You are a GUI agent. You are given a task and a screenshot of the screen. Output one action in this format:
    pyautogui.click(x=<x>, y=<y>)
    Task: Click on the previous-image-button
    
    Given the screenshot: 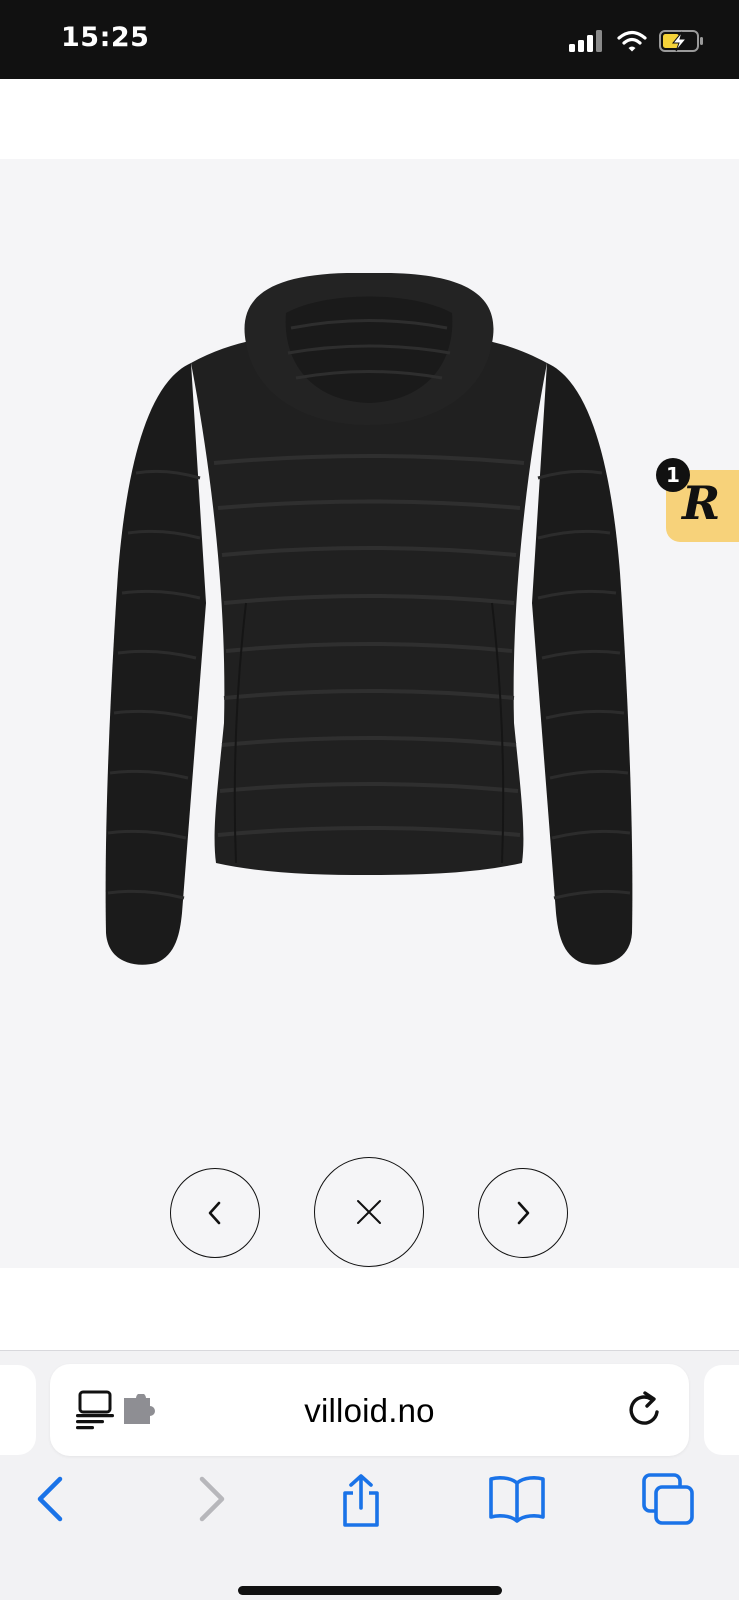 What is the action you would take?
    pyautogui.click(x=215, y=1213)
    